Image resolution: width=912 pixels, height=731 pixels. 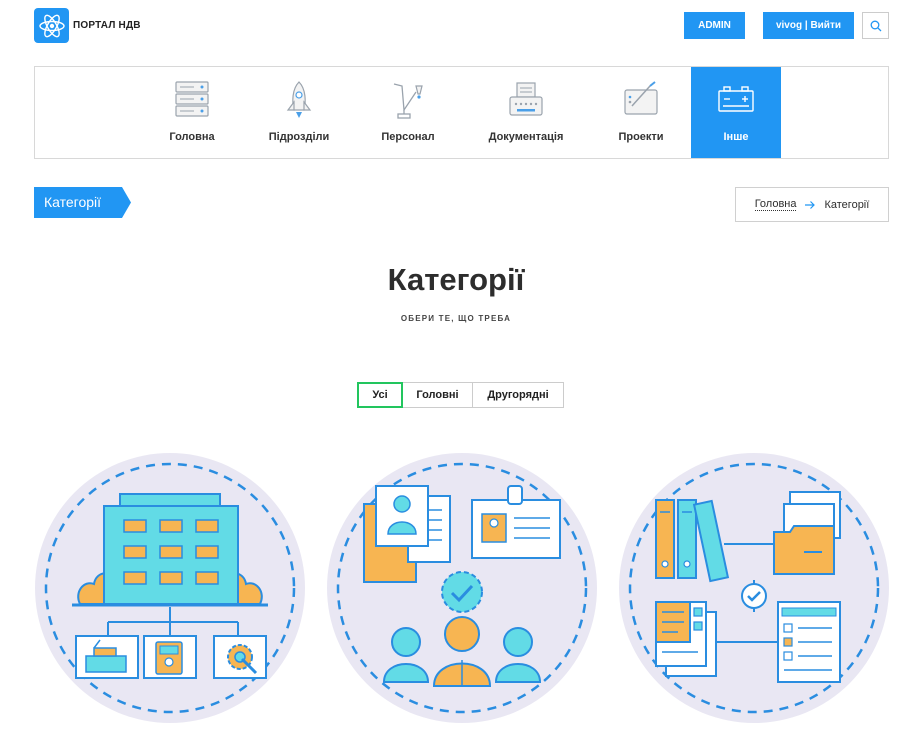 I want to click on typewriter-icon, so click(x=526, y=100).